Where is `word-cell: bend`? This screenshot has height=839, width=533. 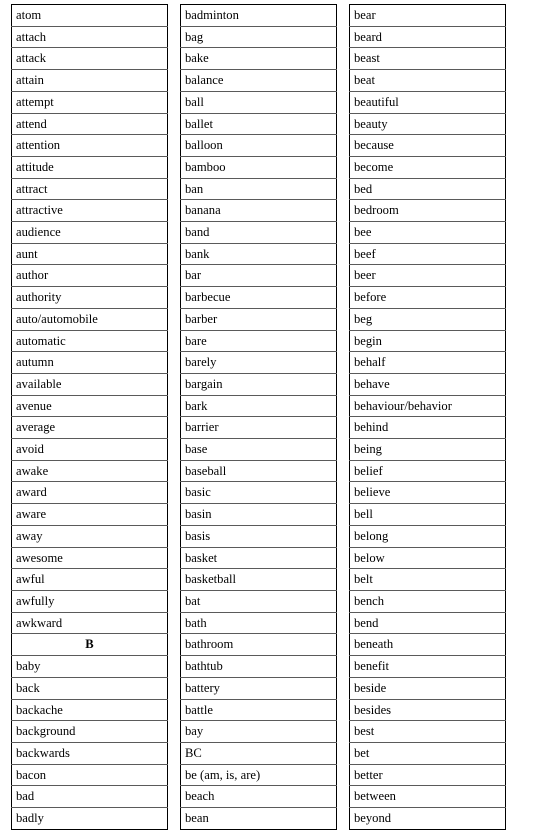
word-cell: bend is located at coordinates (427, 623).